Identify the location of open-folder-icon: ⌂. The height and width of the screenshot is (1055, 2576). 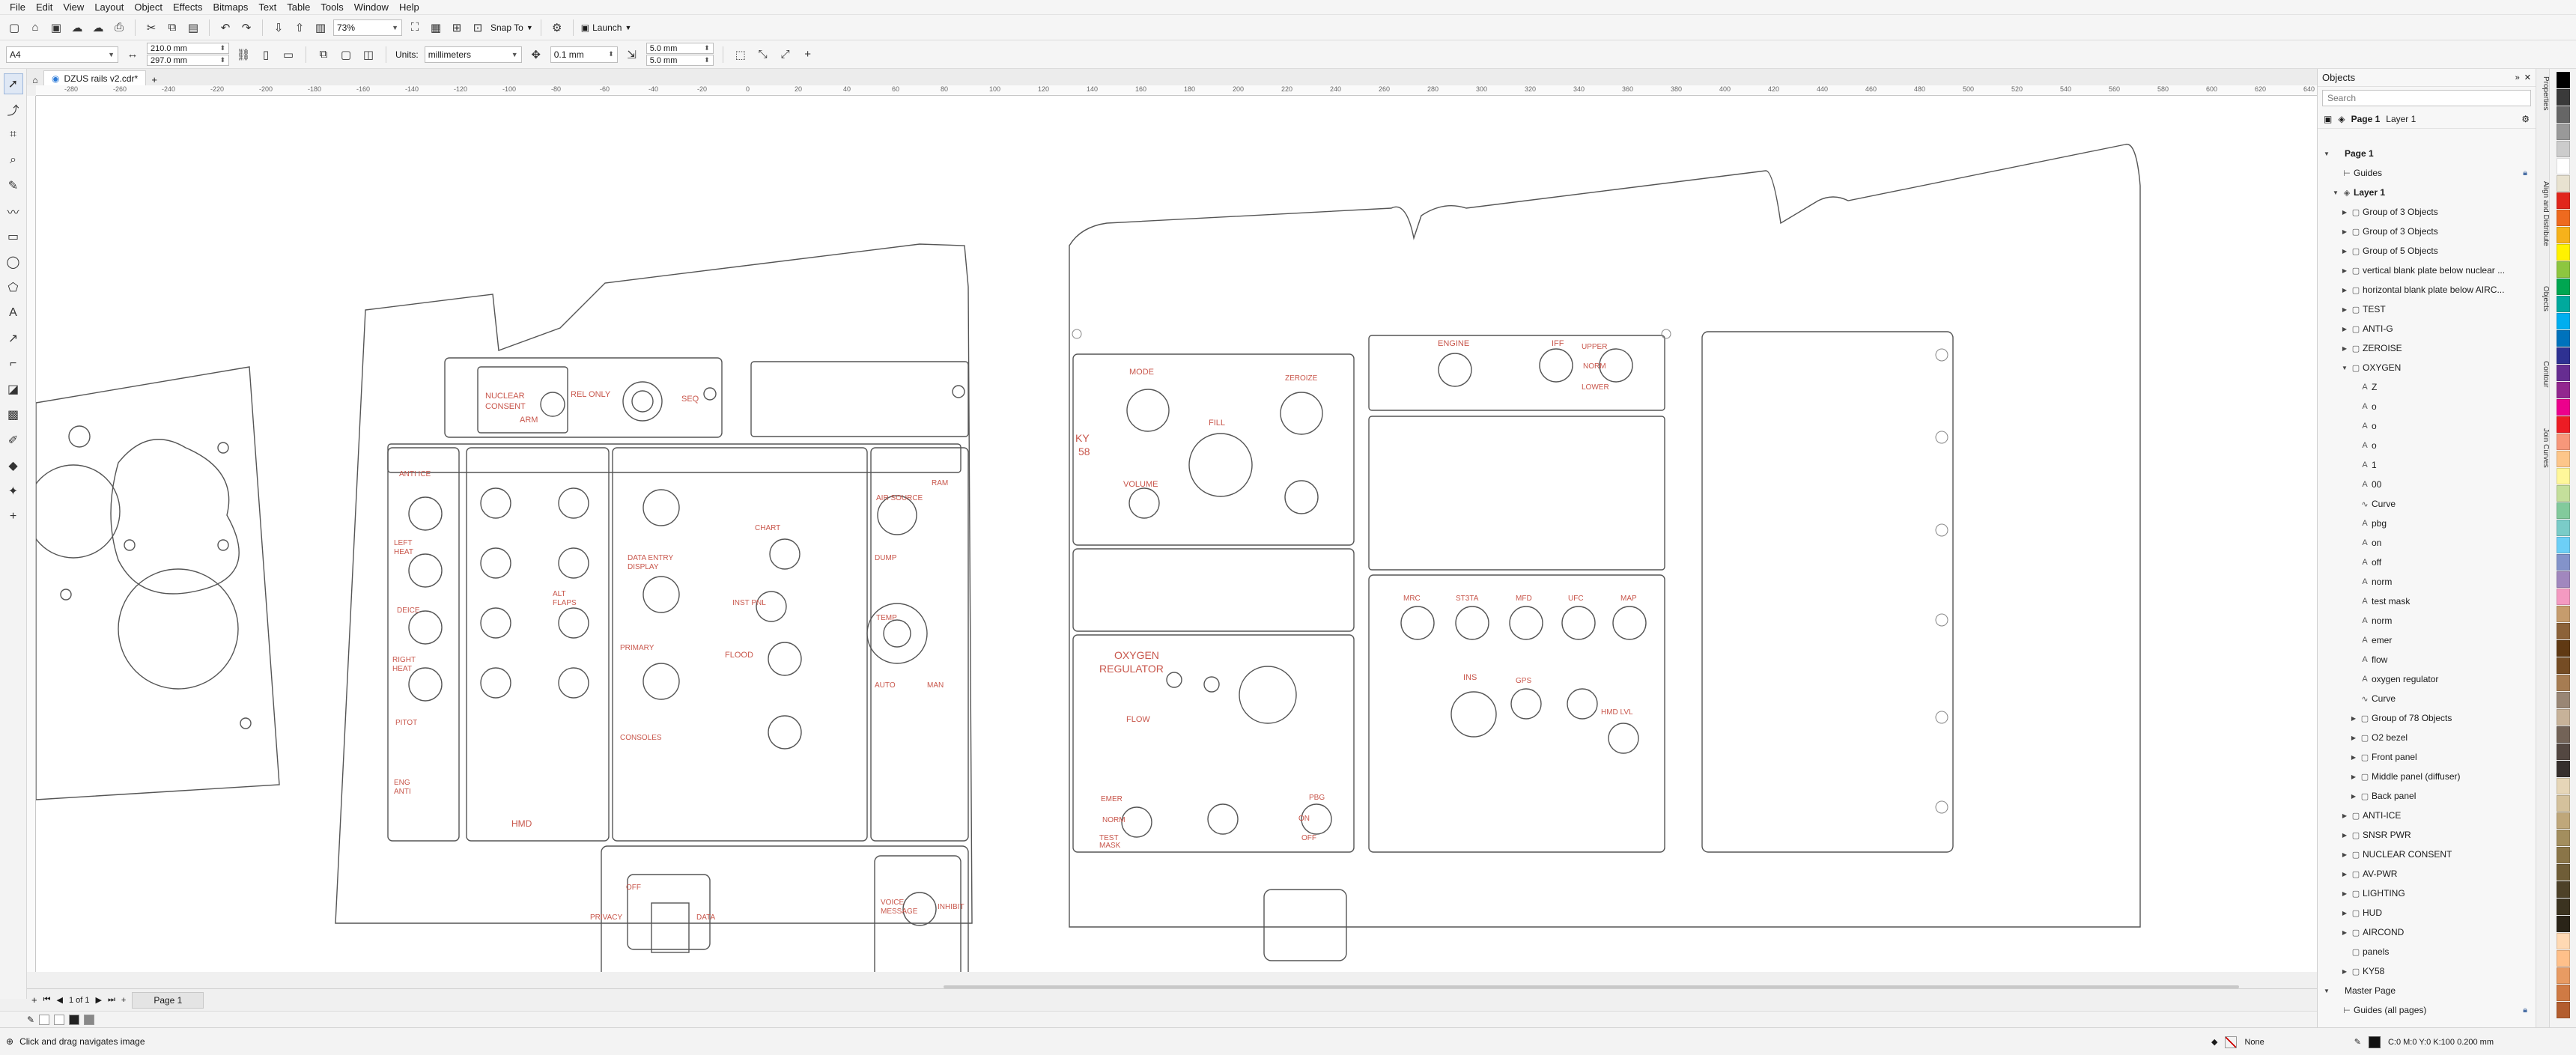
(35, 27).